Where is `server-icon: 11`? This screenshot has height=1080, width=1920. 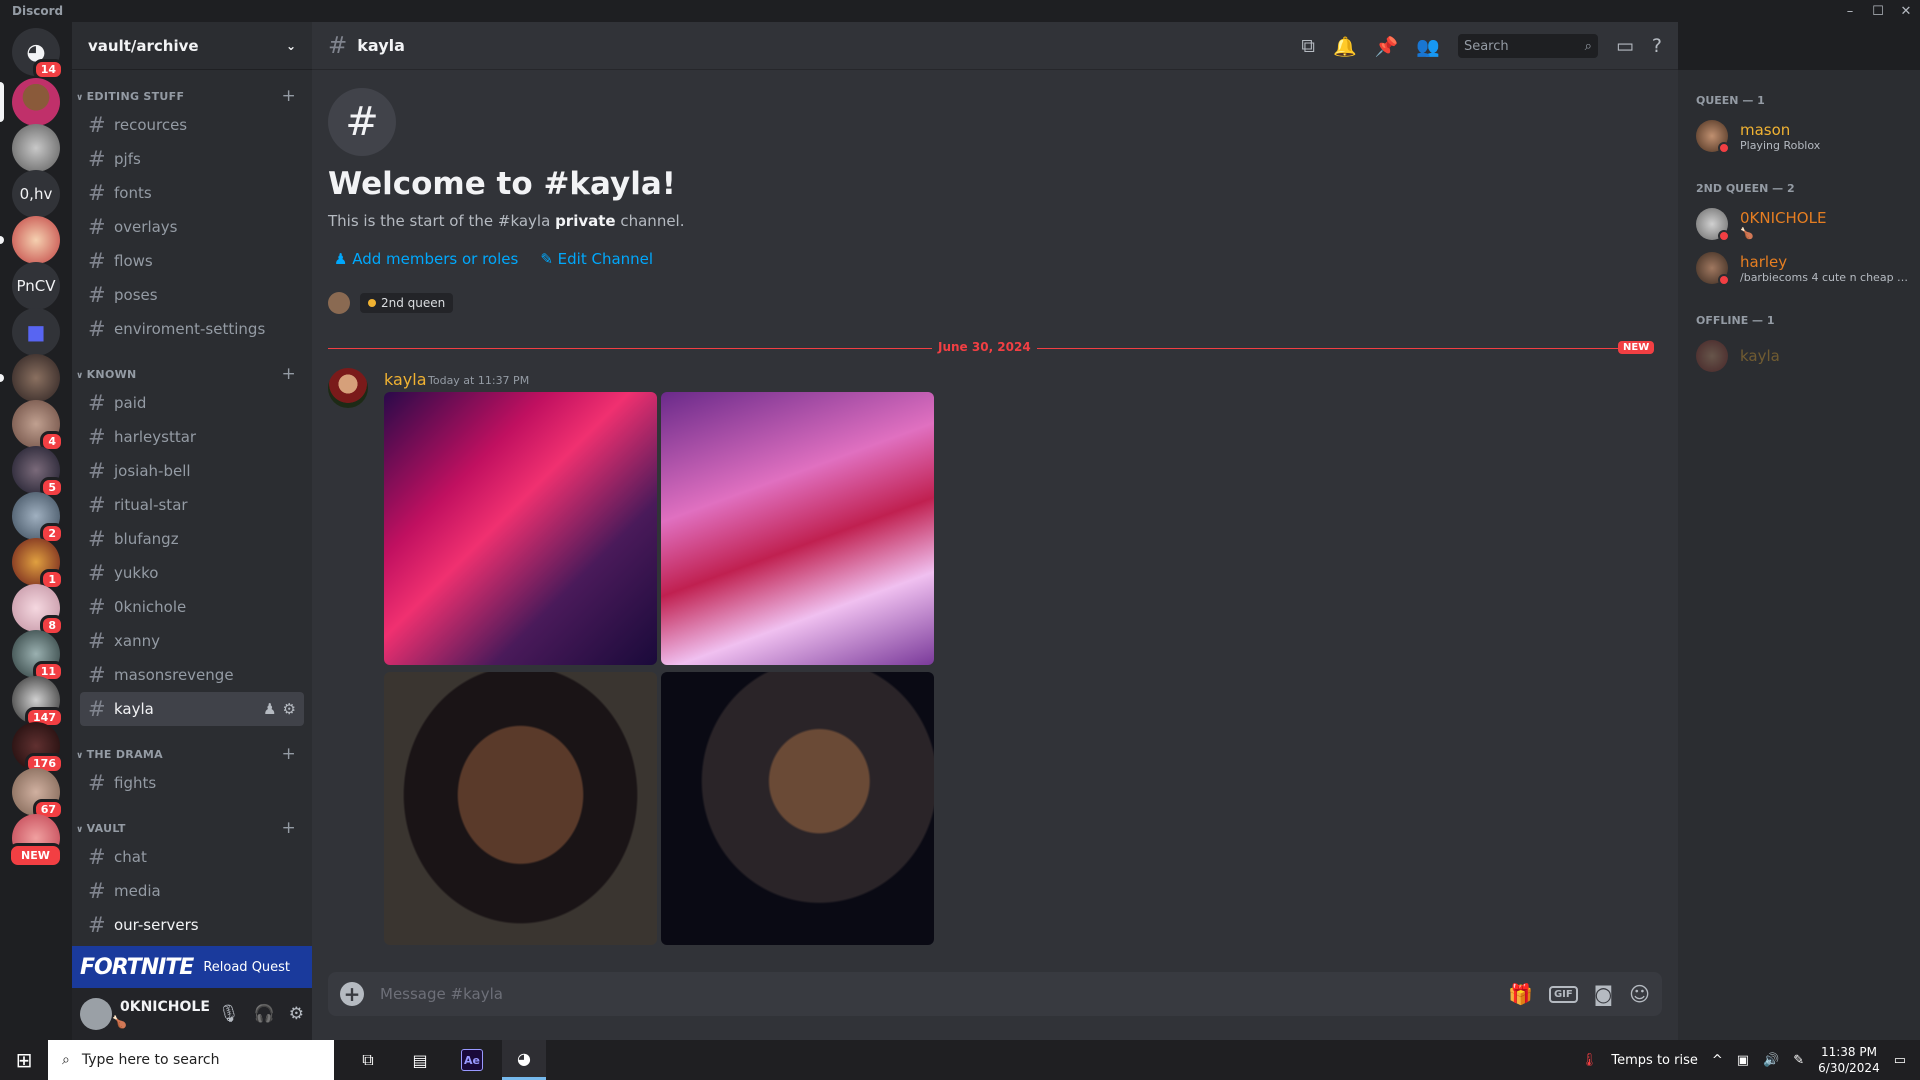
server-icon: 11 is located at coordinates (38, 656).